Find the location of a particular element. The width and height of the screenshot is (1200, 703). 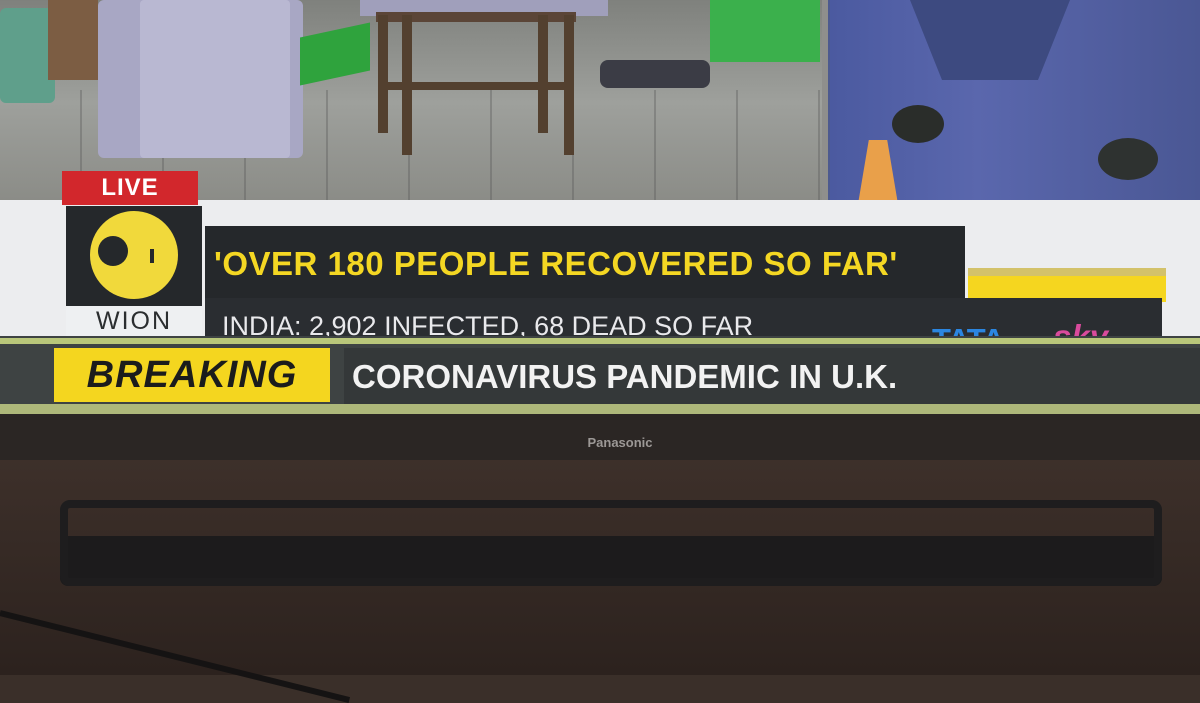

headline-text: 'OVER 180 PEOPLE RECOVERED SO FAR' is located at coordinates (556, 263).